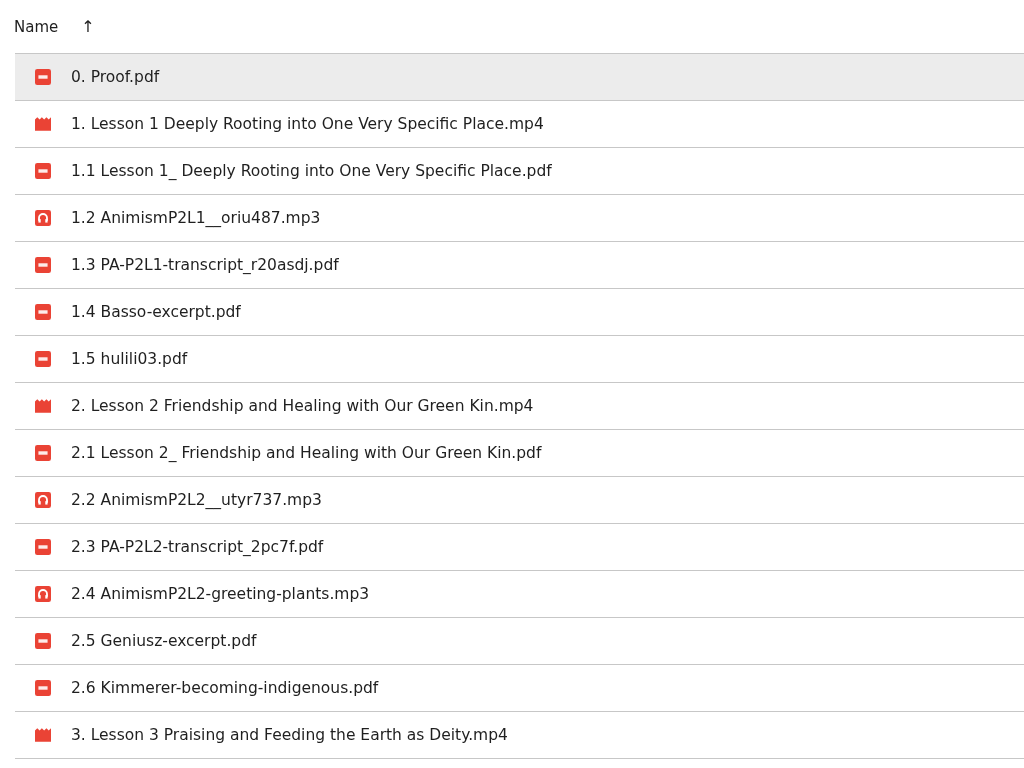 This screenshot has width=1024, height=768. Describe the element at coordinates (164, 641) in the screenshot. I see `file-name: 2.5 Geniusz-excerpt.pdf` at that location.